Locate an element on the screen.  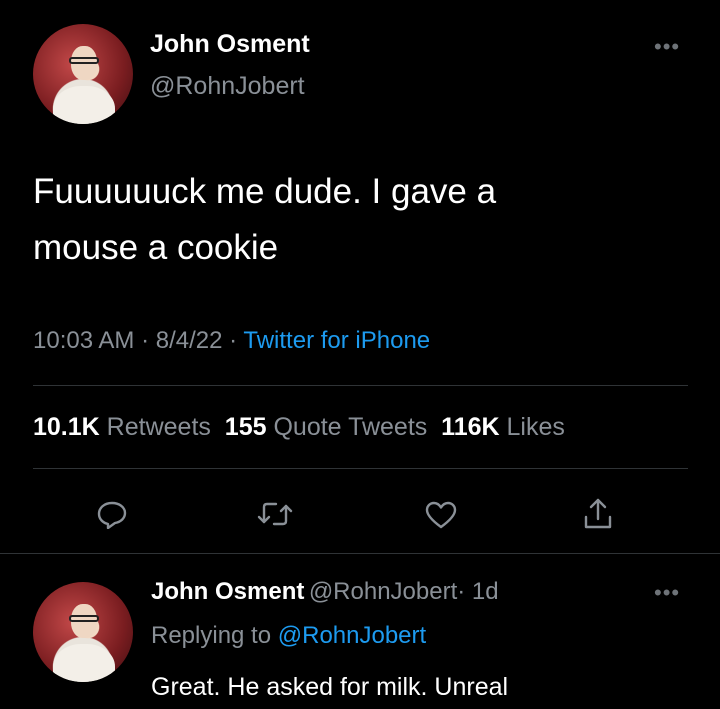
tweet-text-line-1: Fuuuuuuck me dude. I gave a is located at coordinates (265, 191).